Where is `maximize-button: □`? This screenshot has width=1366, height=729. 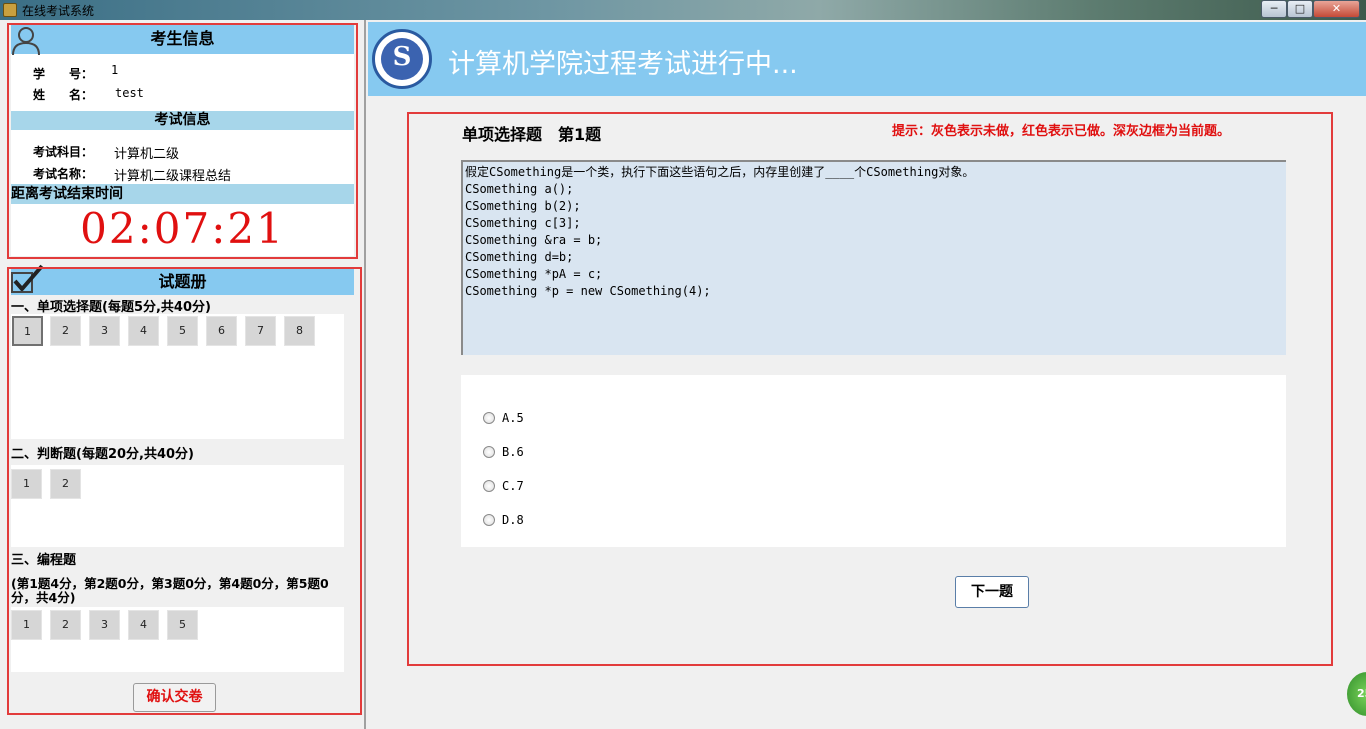 maximize-button: □ is located at coordinates (1300, 9).